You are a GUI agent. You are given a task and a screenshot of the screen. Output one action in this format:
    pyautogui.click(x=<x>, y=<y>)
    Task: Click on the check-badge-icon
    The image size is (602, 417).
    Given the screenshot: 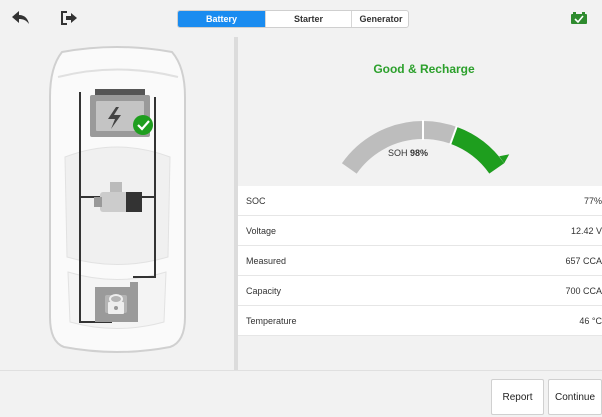 What is the action you would take?
    pyautogui.click(x=143, y=125)
    